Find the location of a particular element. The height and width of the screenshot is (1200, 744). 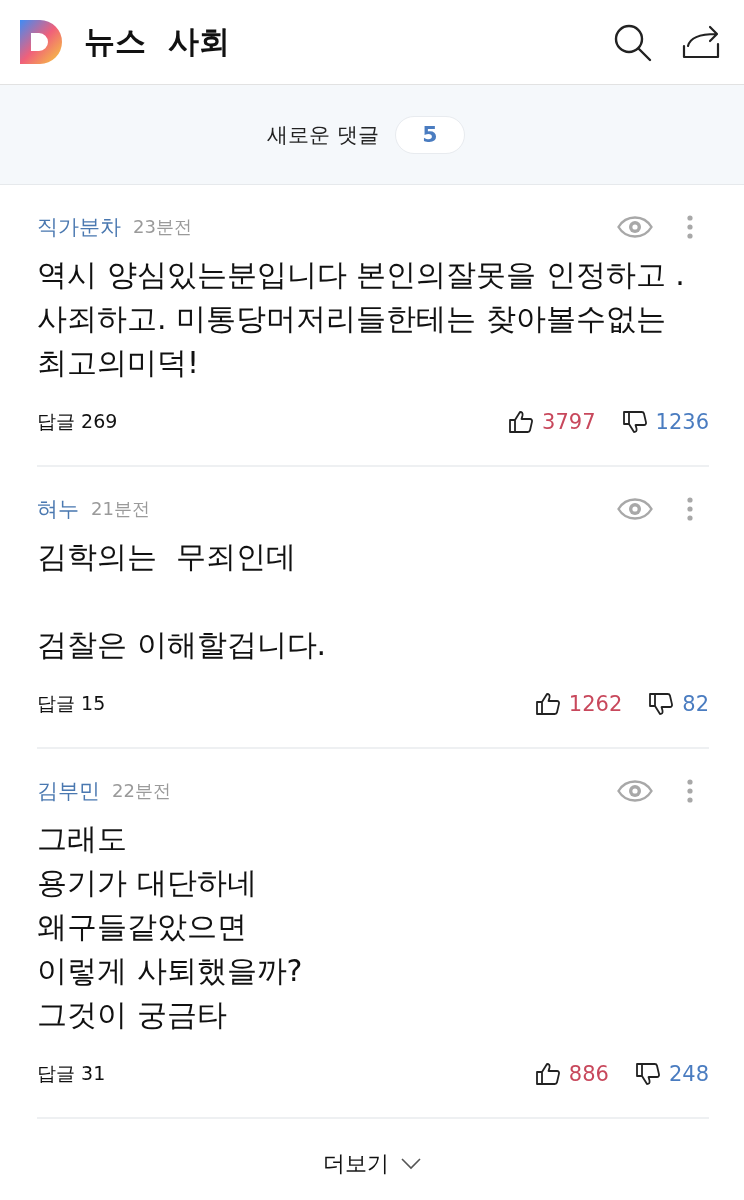

comment-time: 22분전 is located at coordinates (141, 791).